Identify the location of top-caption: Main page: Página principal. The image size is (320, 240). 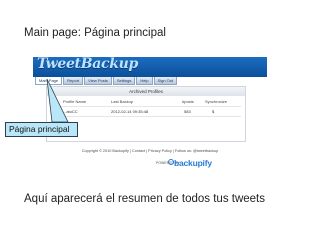
(95, 33).